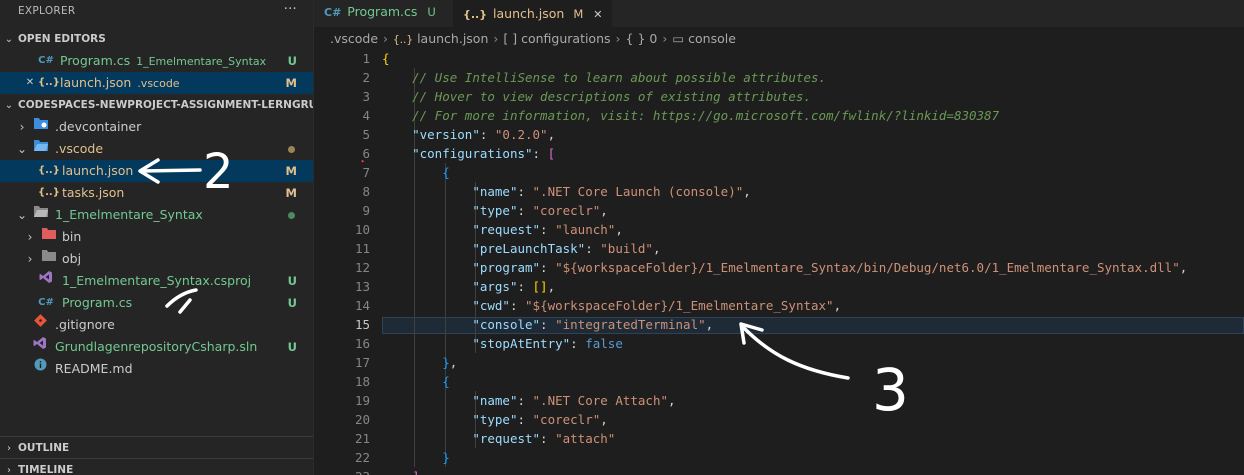  Describe the element at coordinates (521, 343) in the screenshot. I see `code-token: "stopAtEntry"` at that location.